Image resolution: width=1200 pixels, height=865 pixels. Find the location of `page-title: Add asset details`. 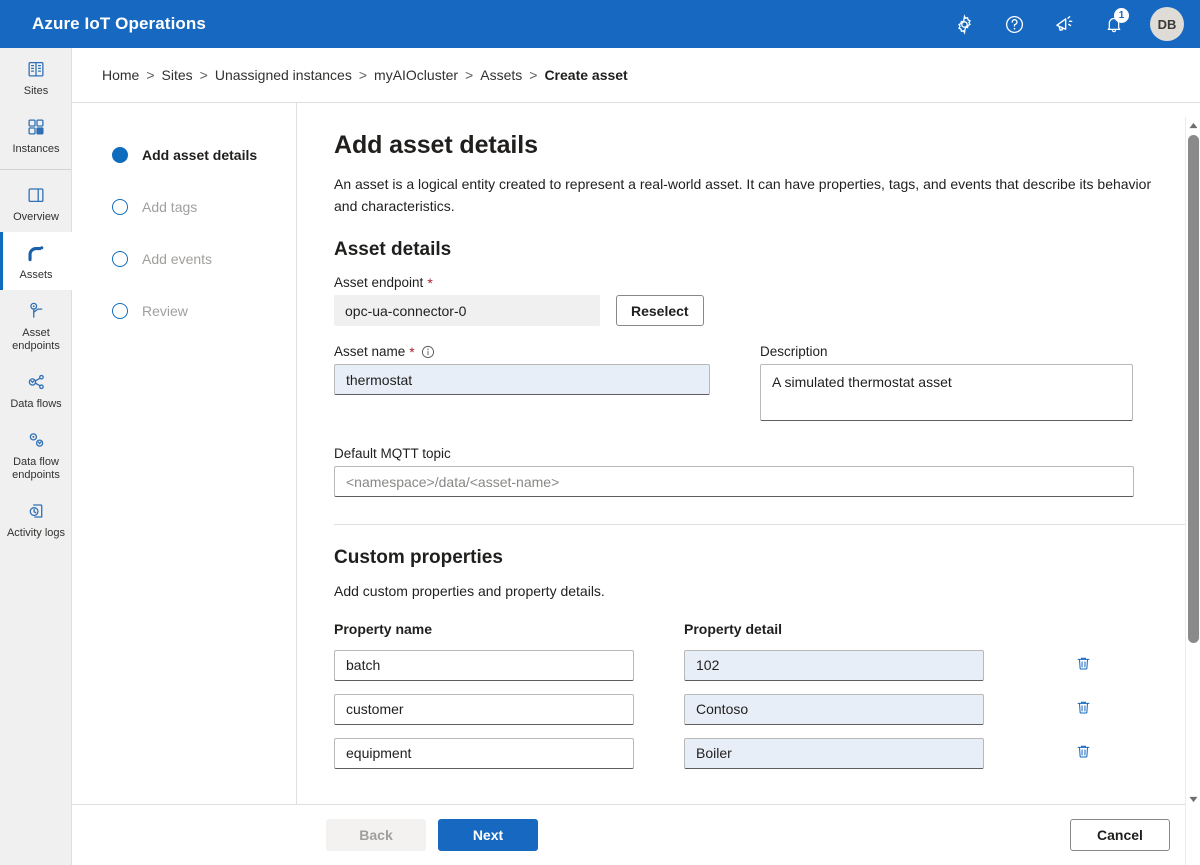

page-title: Add asset details is located at coordinates (436, 145).